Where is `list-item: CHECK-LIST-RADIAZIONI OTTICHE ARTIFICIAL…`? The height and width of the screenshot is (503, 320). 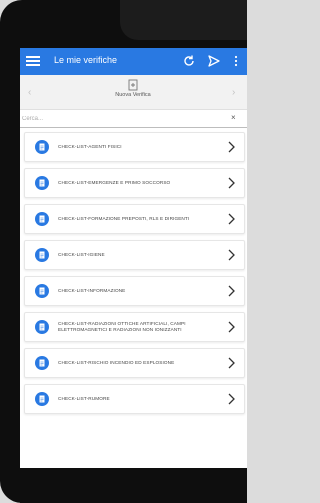
list-item: CHECK-LIST-RADIAZIONI OTTICHE ARTIFICIAL… is located at coordinates (134, 327).